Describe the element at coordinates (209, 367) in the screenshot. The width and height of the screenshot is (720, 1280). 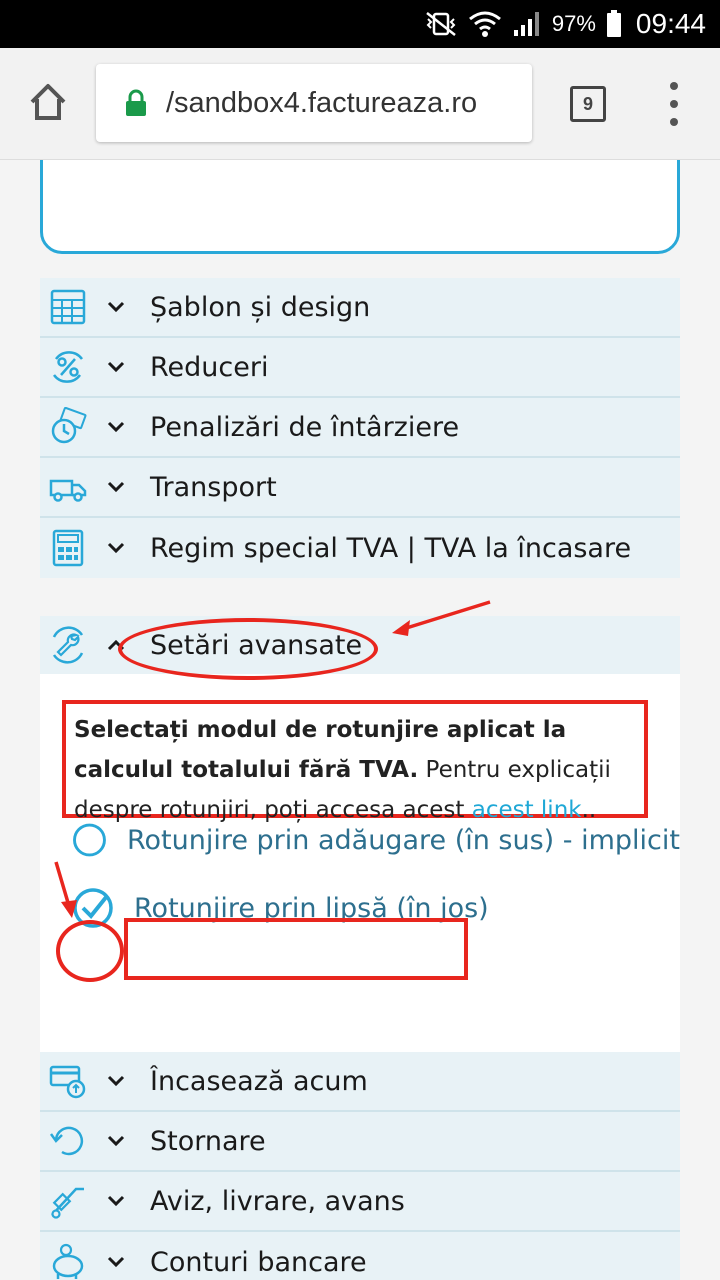
I see `accordion-label: Reduceri` at that location.